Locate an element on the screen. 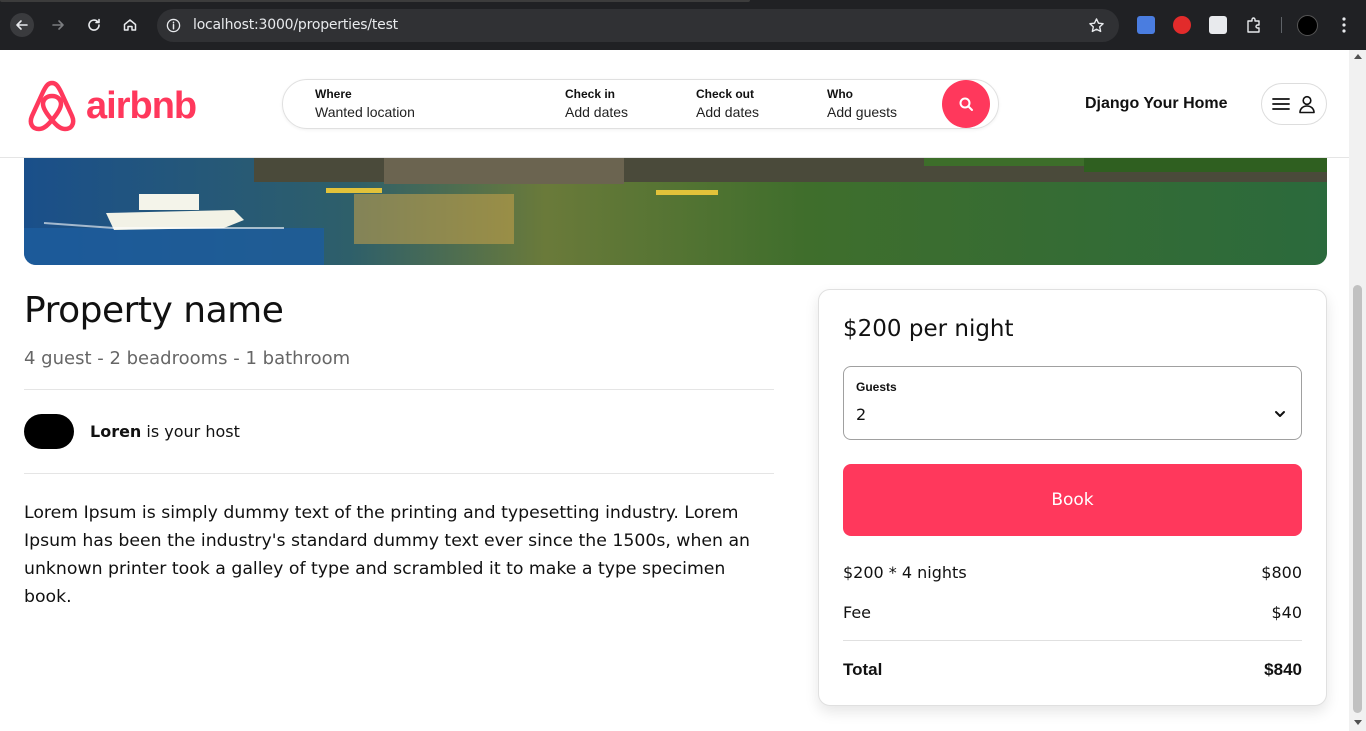 The image size is (1366, 731). user-menu-button is located at coordinates (1294, 104).